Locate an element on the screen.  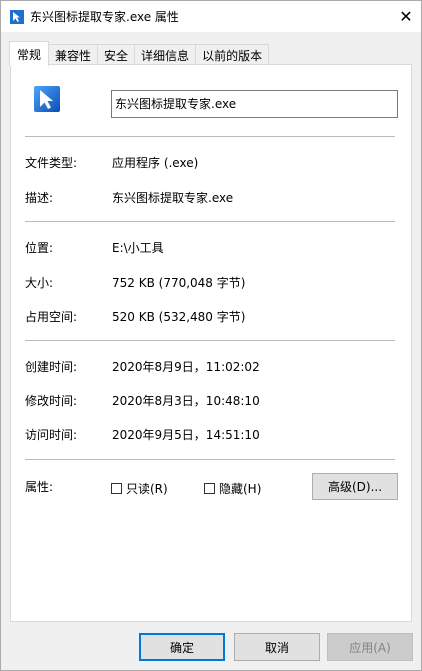
description-value: 东兴图标提取专家.exe is located at coordinates (173, 198).